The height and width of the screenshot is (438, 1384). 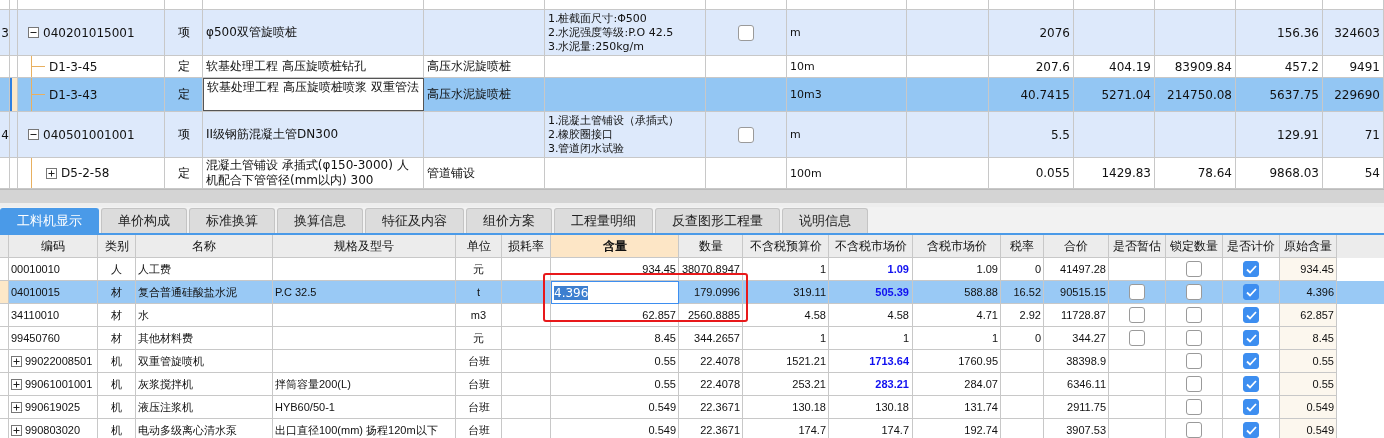 I want to click on tab: 标准换算, so click(x=232, y=220).